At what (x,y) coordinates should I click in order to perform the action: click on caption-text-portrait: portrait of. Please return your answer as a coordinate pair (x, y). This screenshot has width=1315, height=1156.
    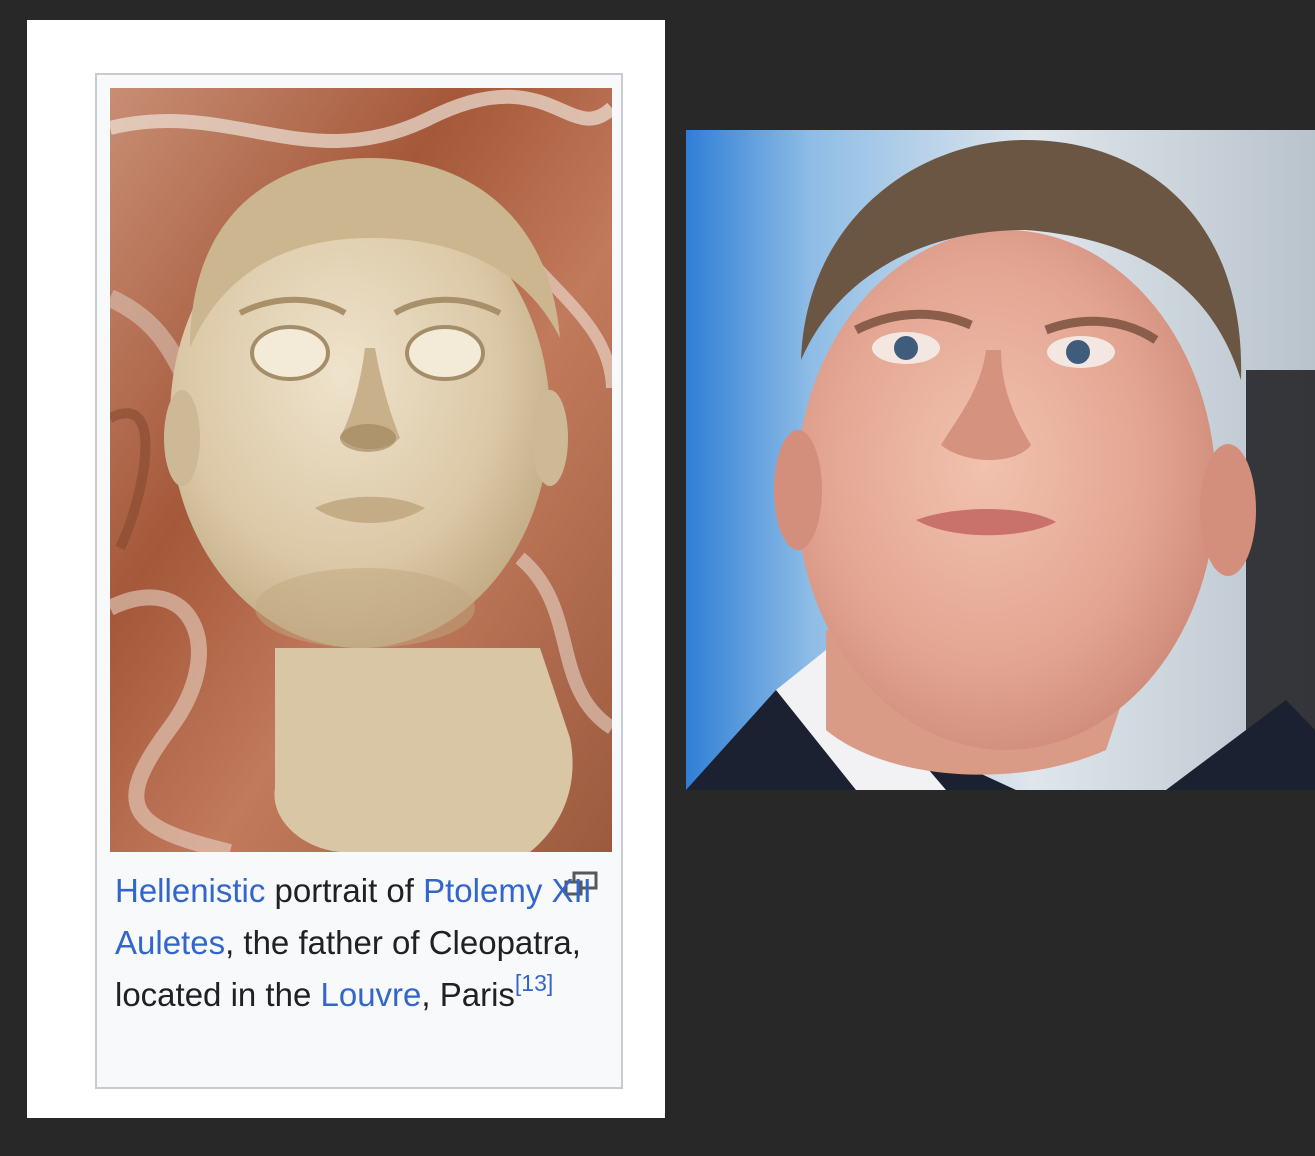
    Looking at the image, I should click on (344, 890).